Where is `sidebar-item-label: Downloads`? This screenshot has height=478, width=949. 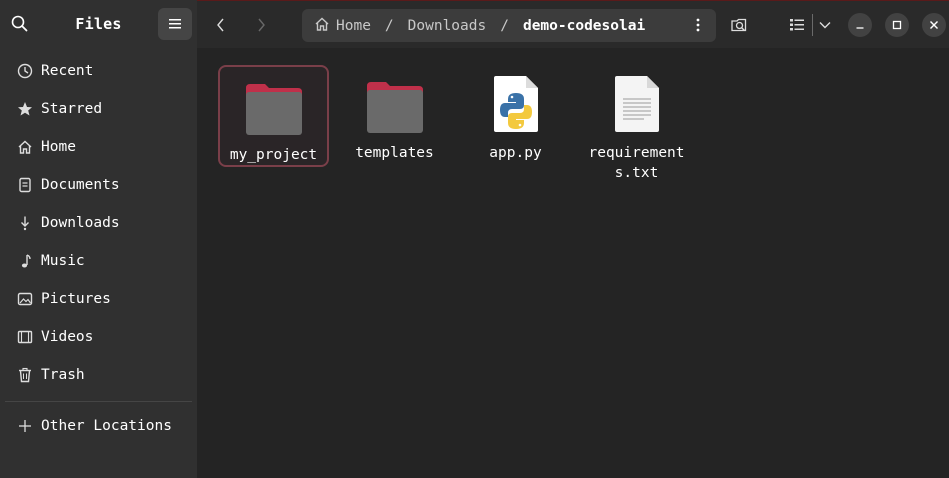
sidebar-item-label: Downloads is located at coordinates (80, 223).